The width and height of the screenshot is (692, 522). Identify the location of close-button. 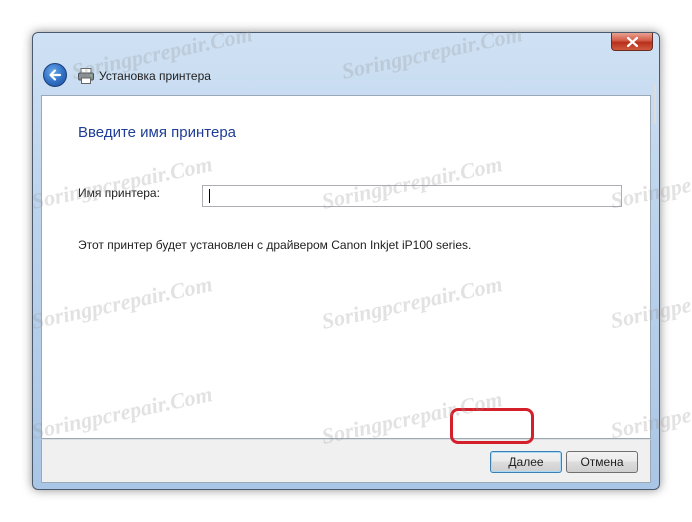
(632, 42).